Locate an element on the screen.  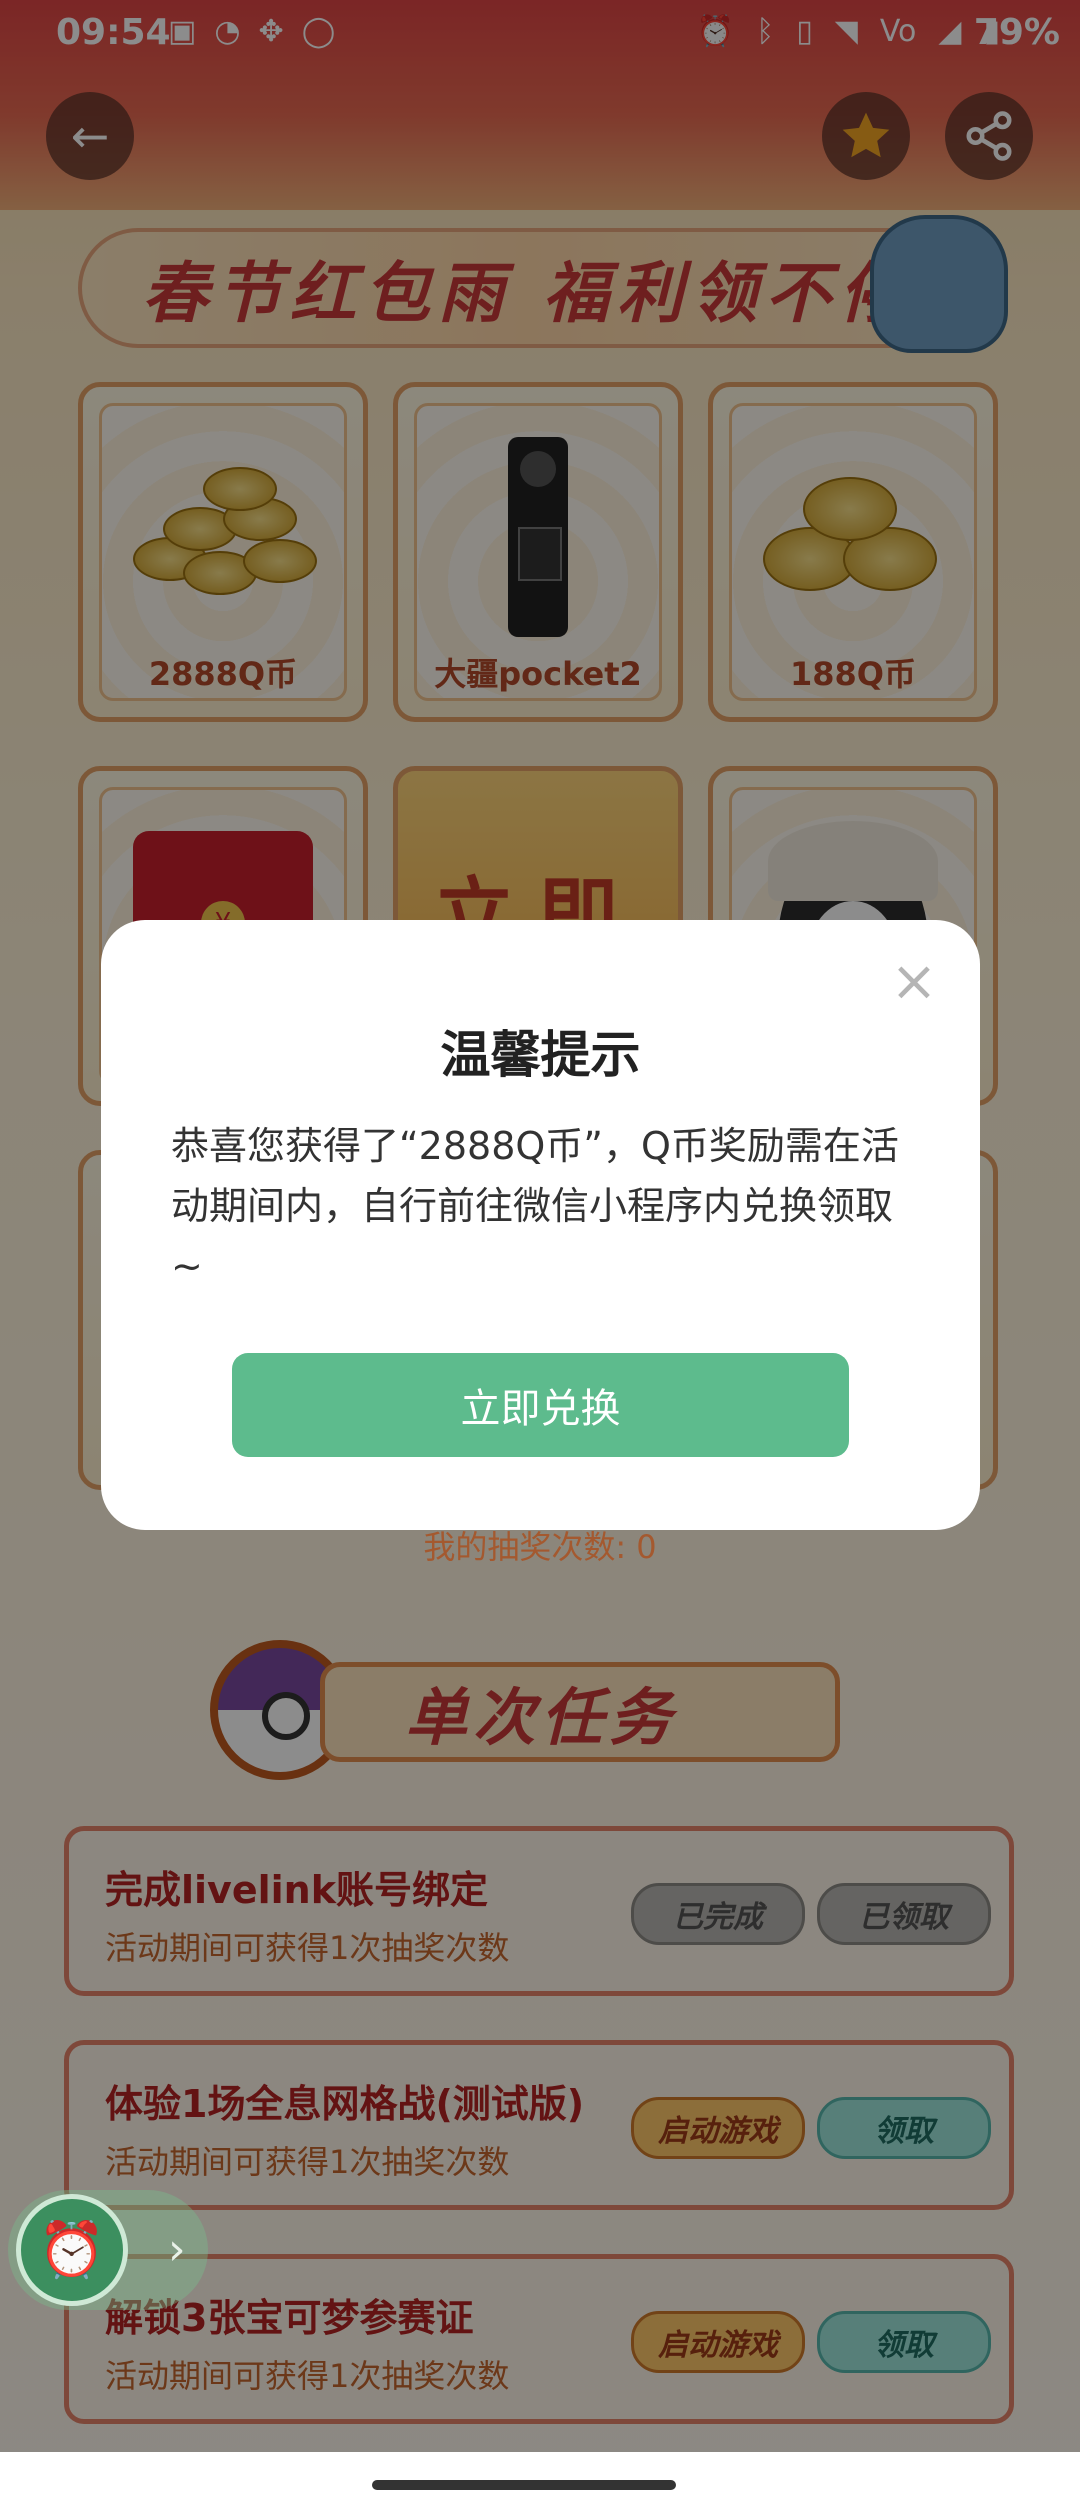
floating-reminder-widget: ⏰ › is located at coordinates (108, 2250).